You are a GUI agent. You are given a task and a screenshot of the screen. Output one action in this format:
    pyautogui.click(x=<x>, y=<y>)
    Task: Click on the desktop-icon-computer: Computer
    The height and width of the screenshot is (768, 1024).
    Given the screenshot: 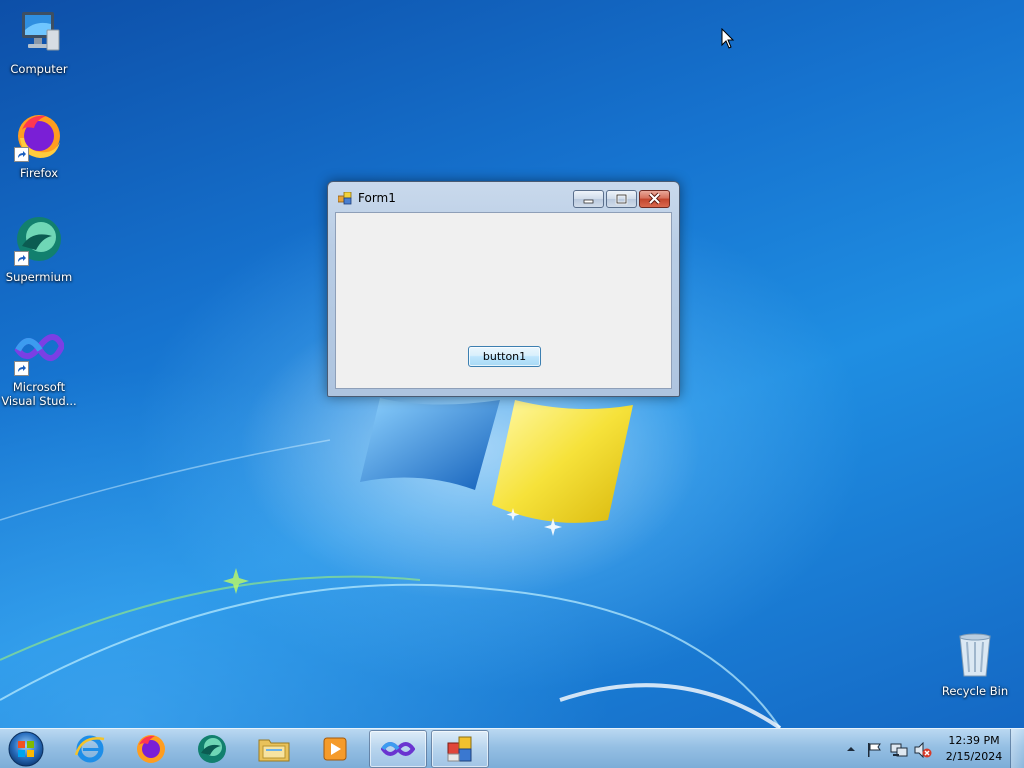 What is the action you would take?
    pyautogui.click(x=39, y=42)
    